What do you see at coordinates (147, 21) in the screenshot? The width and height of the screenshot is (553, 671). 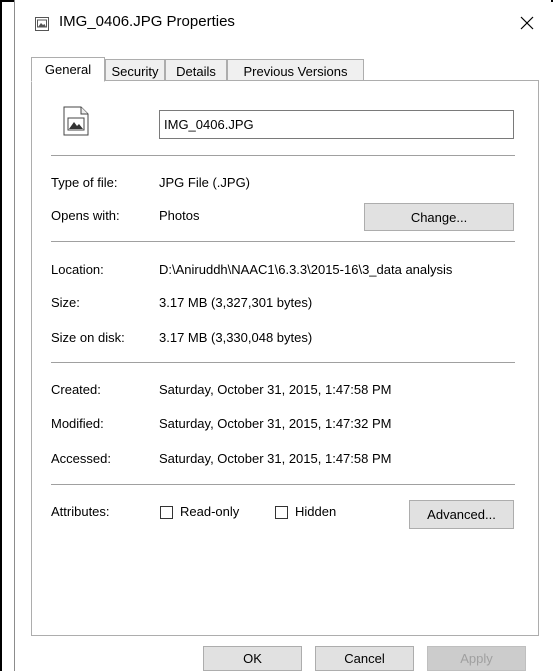 I see `window-title: IMG_0406.JPG Properties` at bounding box center [147, 21].